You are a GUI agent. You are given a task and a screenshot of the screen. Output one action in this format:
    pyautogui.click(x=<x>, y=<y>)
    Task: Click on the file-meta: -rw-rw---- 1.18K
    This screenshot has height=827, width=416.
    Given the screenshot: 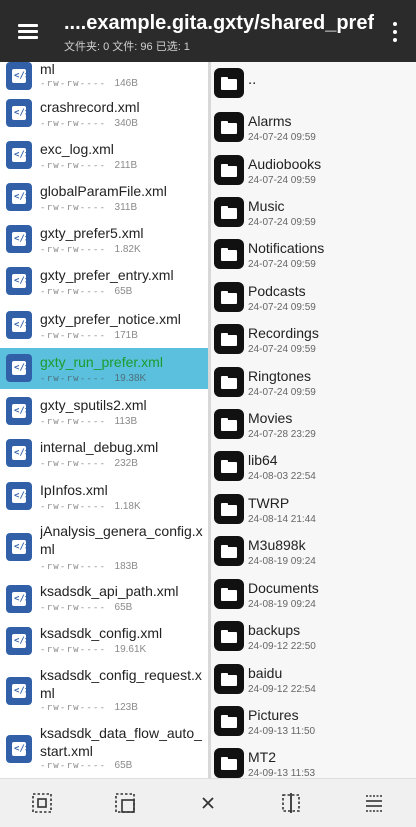 What is the action you would take?
    pyautogui.click(x=90, y=506)
    